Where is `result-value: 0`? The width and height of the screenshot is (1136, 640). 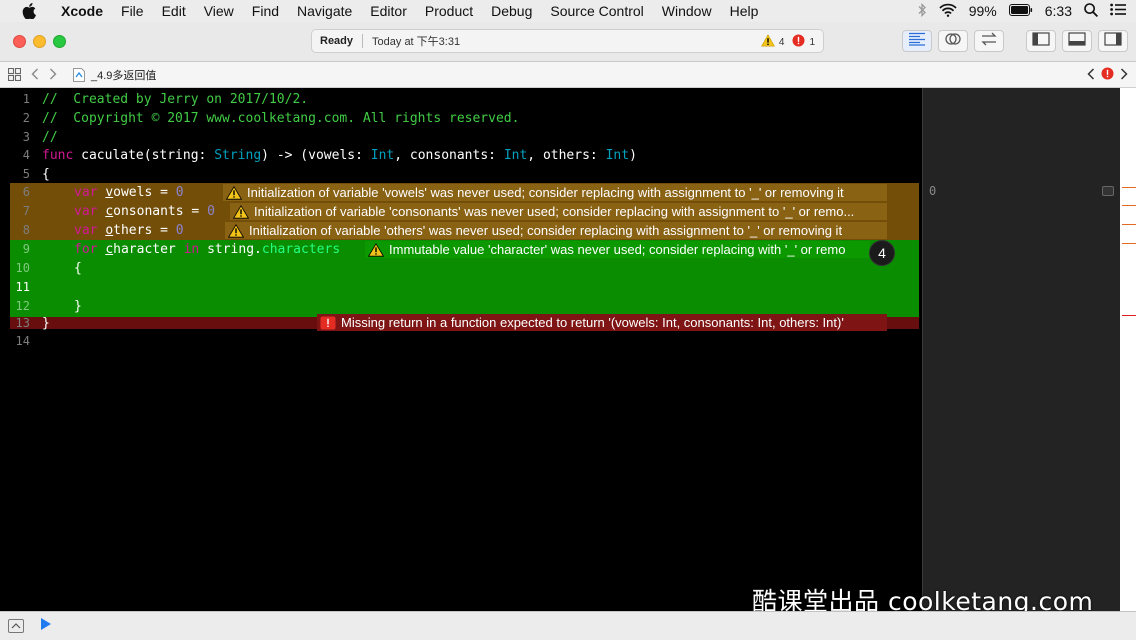
result-value: 0 is located at coordinates (932, 191).